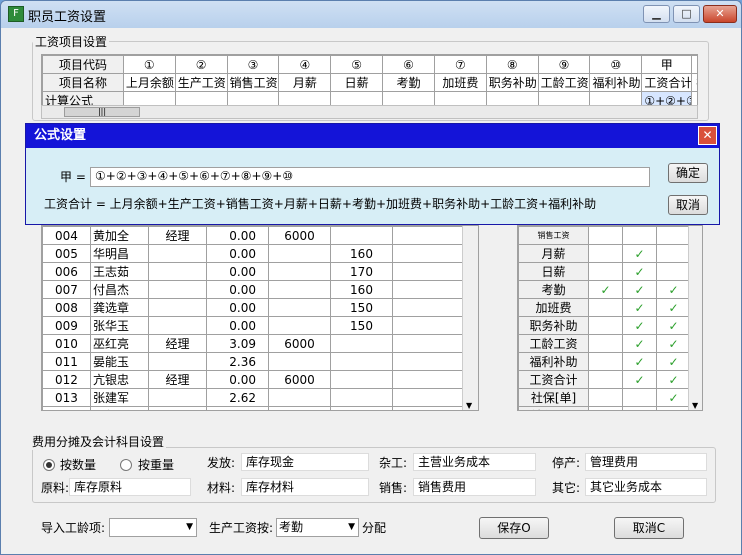 The height and width of the screenshot is (555, 742). I want to click on employee-row: 011 晏能玉 2.36, so click(252, 361).